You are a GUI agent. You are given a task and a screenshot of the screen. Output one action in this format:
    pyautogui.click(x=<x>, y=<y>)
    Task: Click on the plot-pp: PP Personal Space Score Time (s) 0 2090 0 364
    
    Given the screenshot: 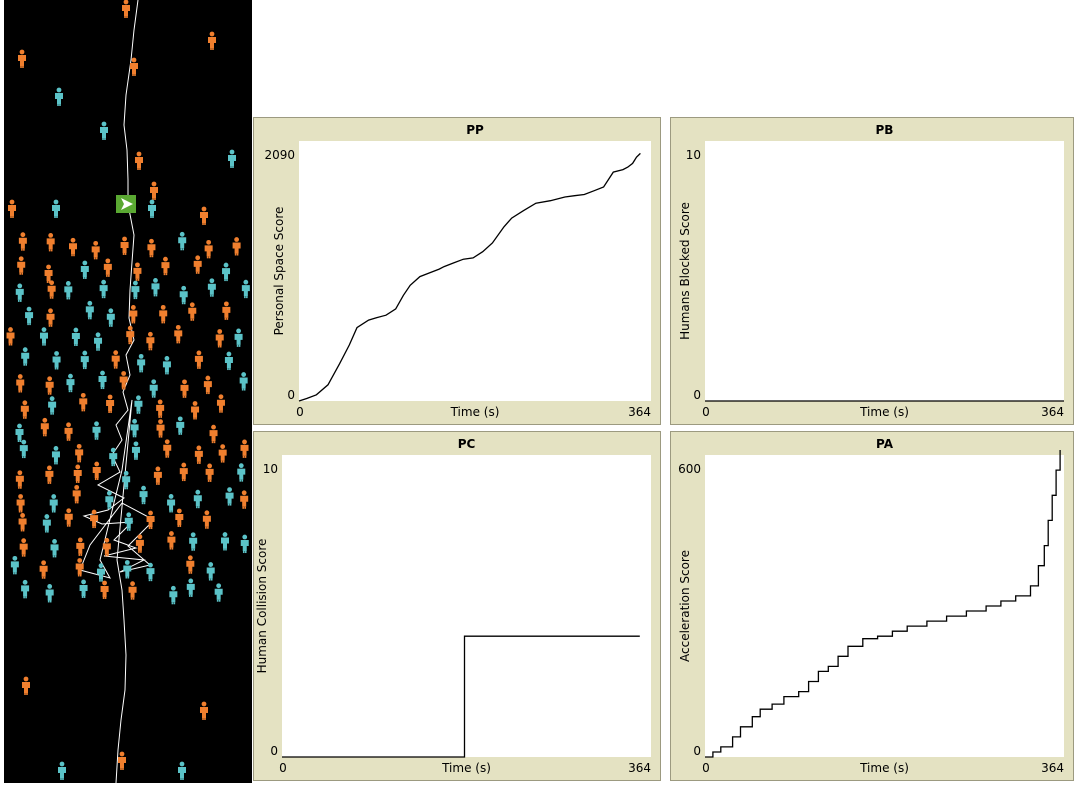 What is the action you would take?
    pyautogui.click(x=457, y=271)
    